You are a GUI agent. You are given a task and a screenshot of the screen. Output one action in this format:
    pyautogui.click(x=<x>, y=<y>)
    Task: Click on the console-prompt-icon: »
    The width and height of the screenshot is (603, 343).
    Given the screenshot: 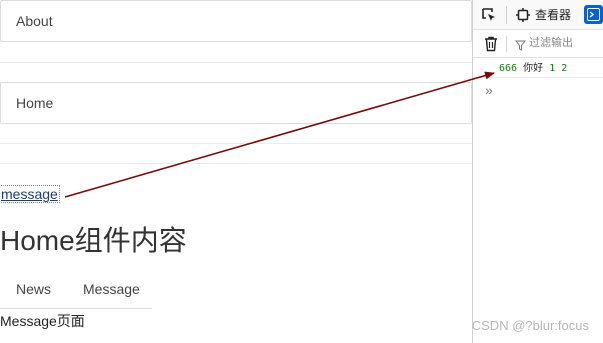 What is the action you would take?
    pyautogui.click(x=489, y=90)
    